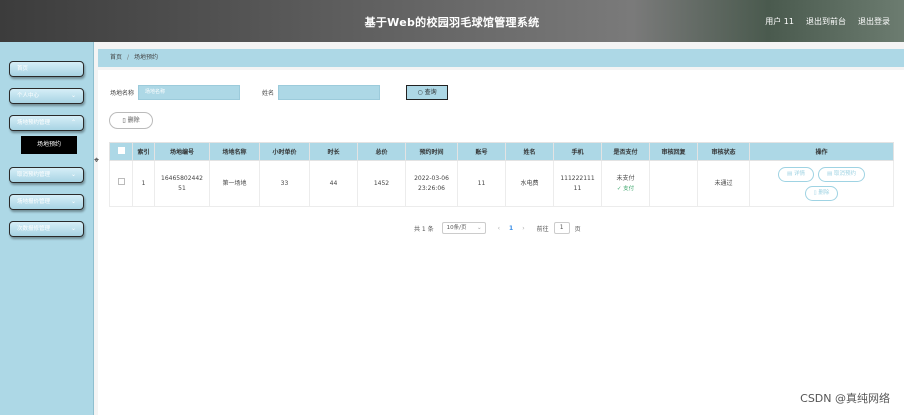  What do you see at coordinates (673, 151) in the screenshot?
I see `col-reply: 审核回复` at bounding box center [673, 151].